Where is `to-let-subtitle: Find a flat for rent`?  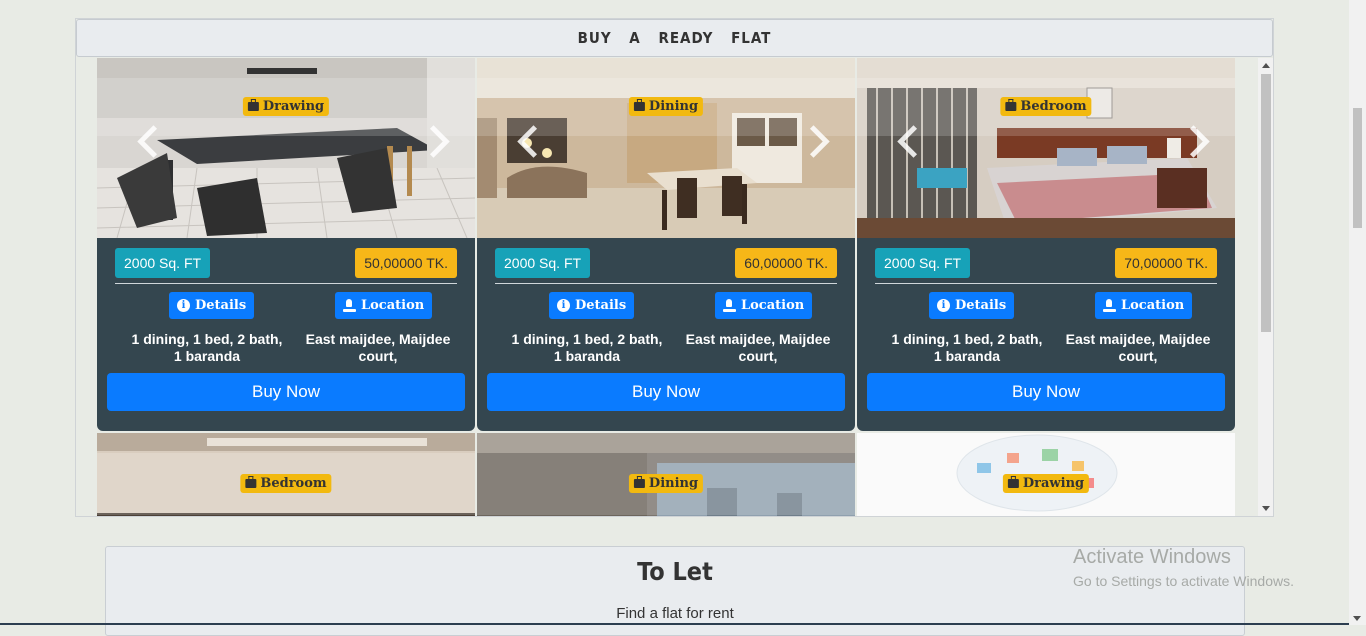 to-let-subtitle: Find a flat for rent is located at coordinates (675, 613).